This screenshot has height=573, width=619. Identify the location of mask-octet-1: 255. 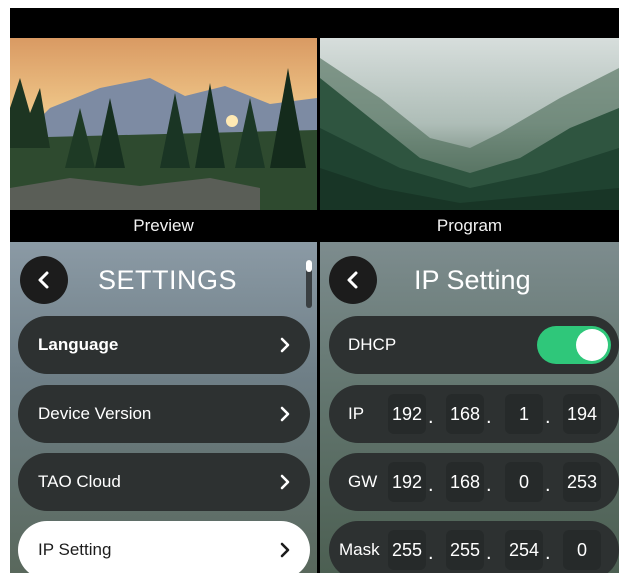
(407, 550).